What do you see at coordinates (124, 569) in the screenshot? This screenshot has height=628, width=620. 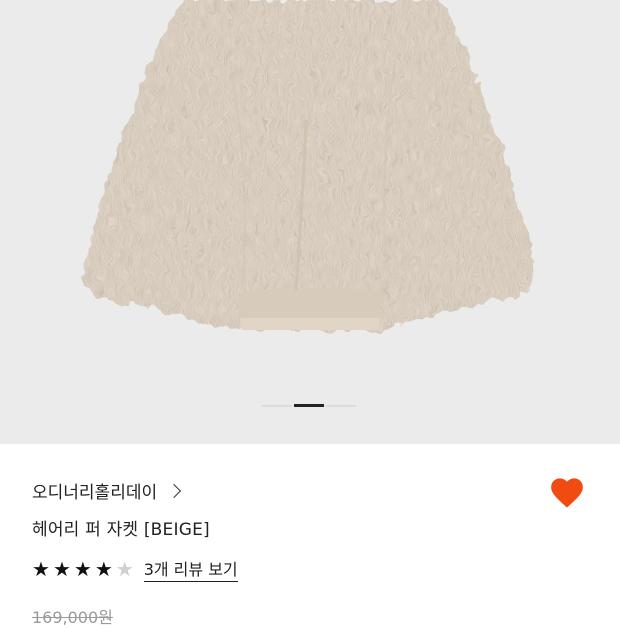 I see `star-icon-empty: ★` at bounding box center [124, 569].